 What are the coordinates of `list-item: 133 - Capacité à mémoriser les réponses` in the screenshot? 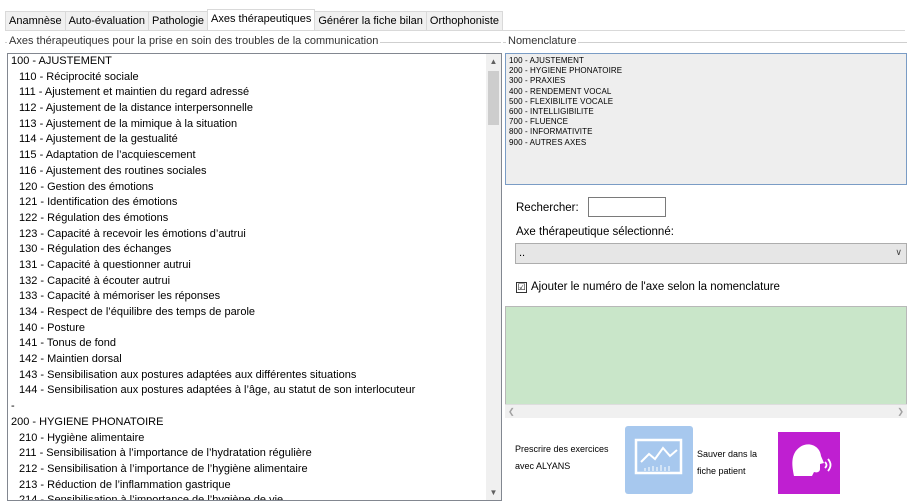 It's located at (254, 297).